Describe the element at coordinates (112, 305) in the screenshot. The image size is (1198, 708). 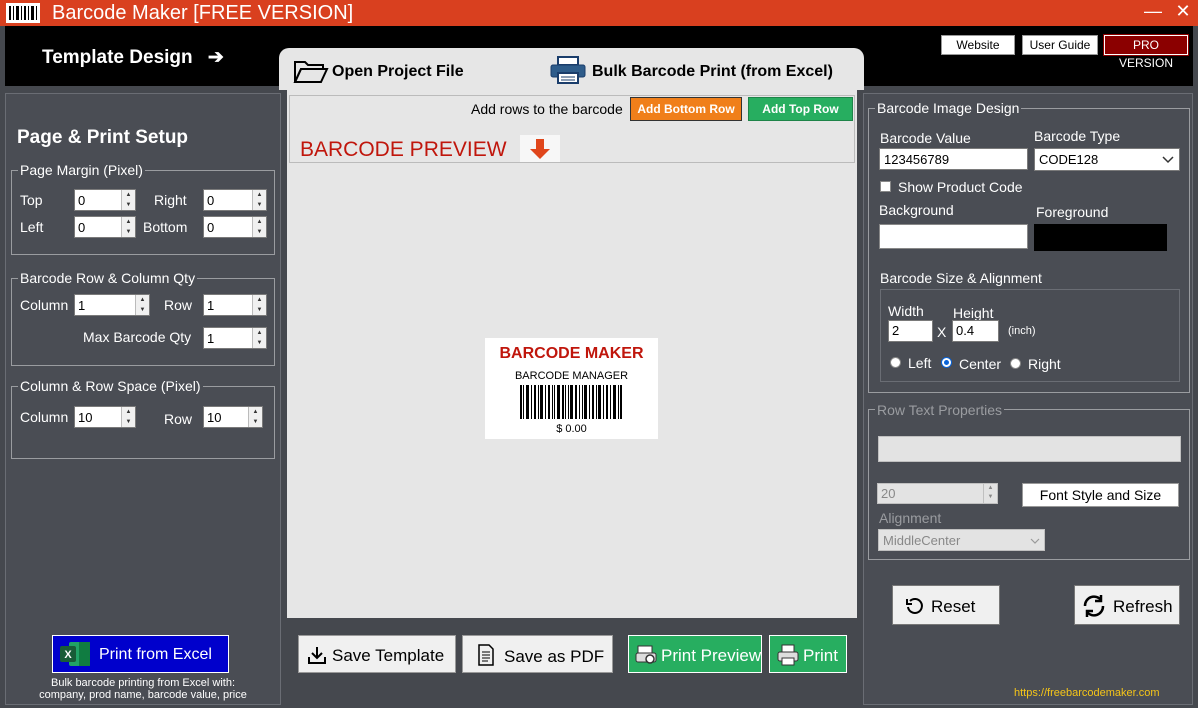
I see `column-qty-input: 1 ▲ ▼` at that location.